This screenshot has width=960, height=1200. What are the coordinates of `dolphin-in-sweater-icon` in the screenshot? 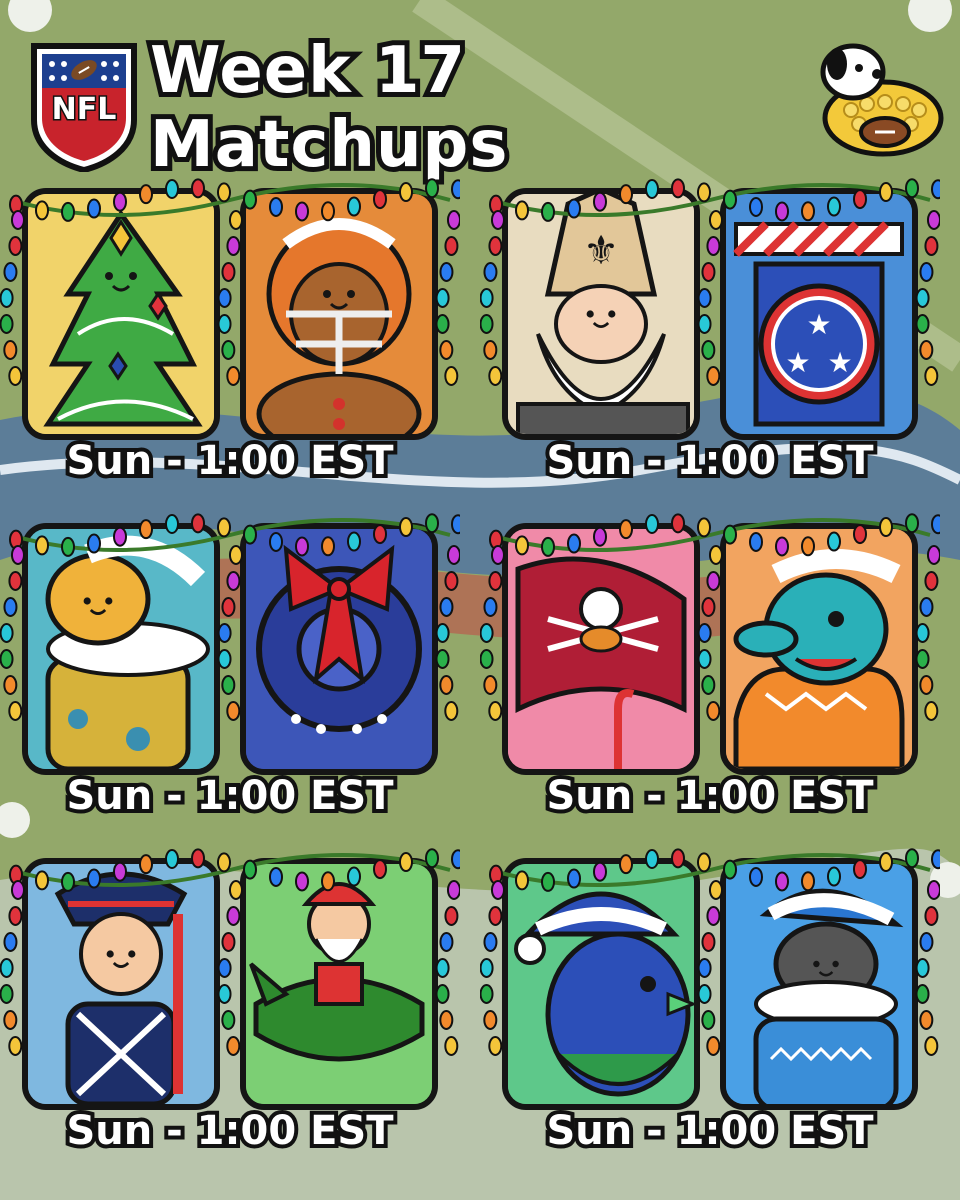 It's located at (819, 649).